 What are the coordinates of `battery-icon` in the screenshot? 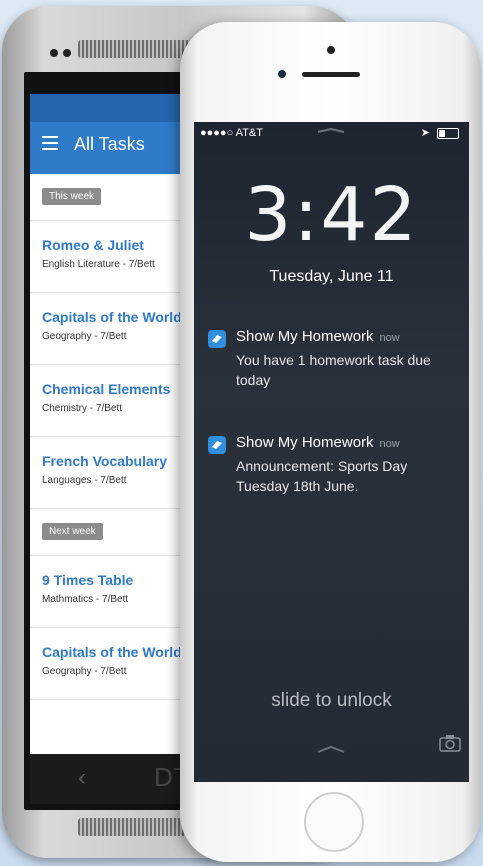 It's located at (448, 133).